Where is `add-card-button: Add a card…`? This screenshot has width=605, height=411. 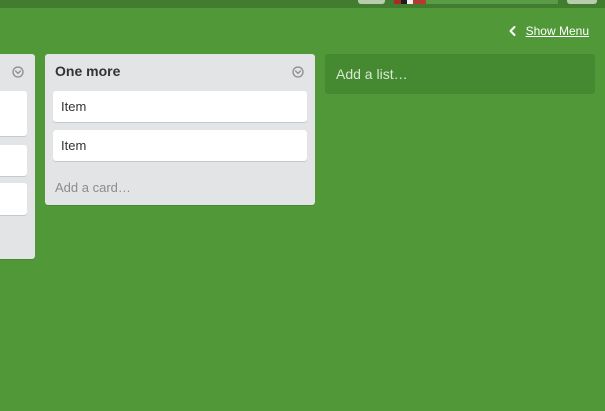 add-card-button: Add a card… is located at coordinates (93, 187).